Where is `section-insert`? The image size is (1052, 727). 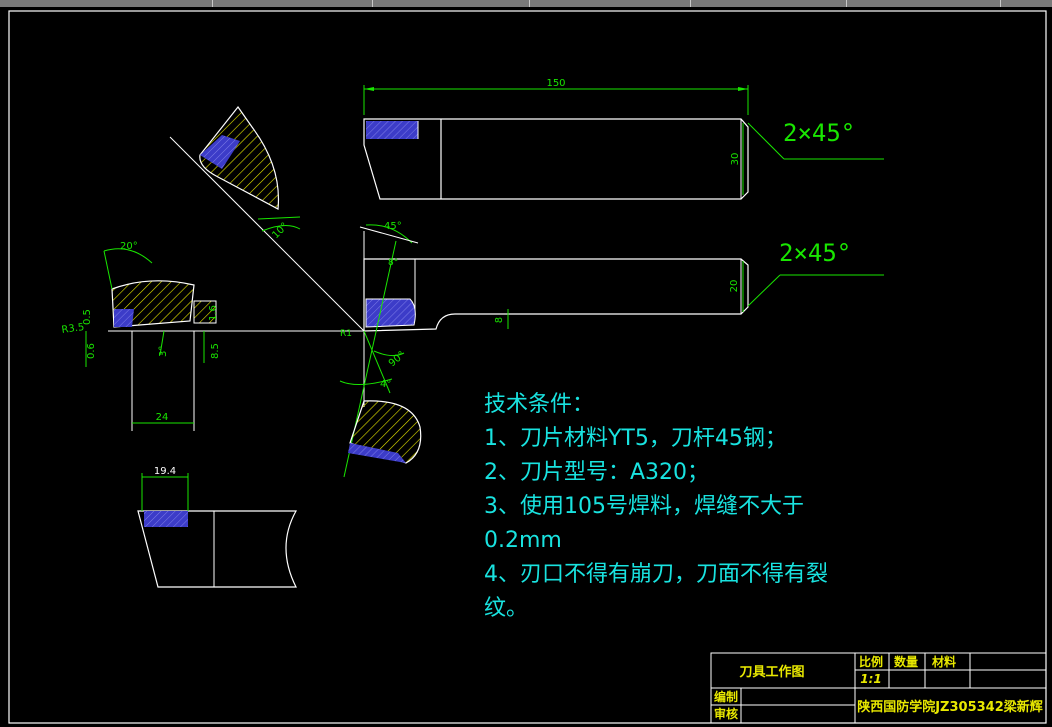
section-insert is located at coordinates (217, 530).